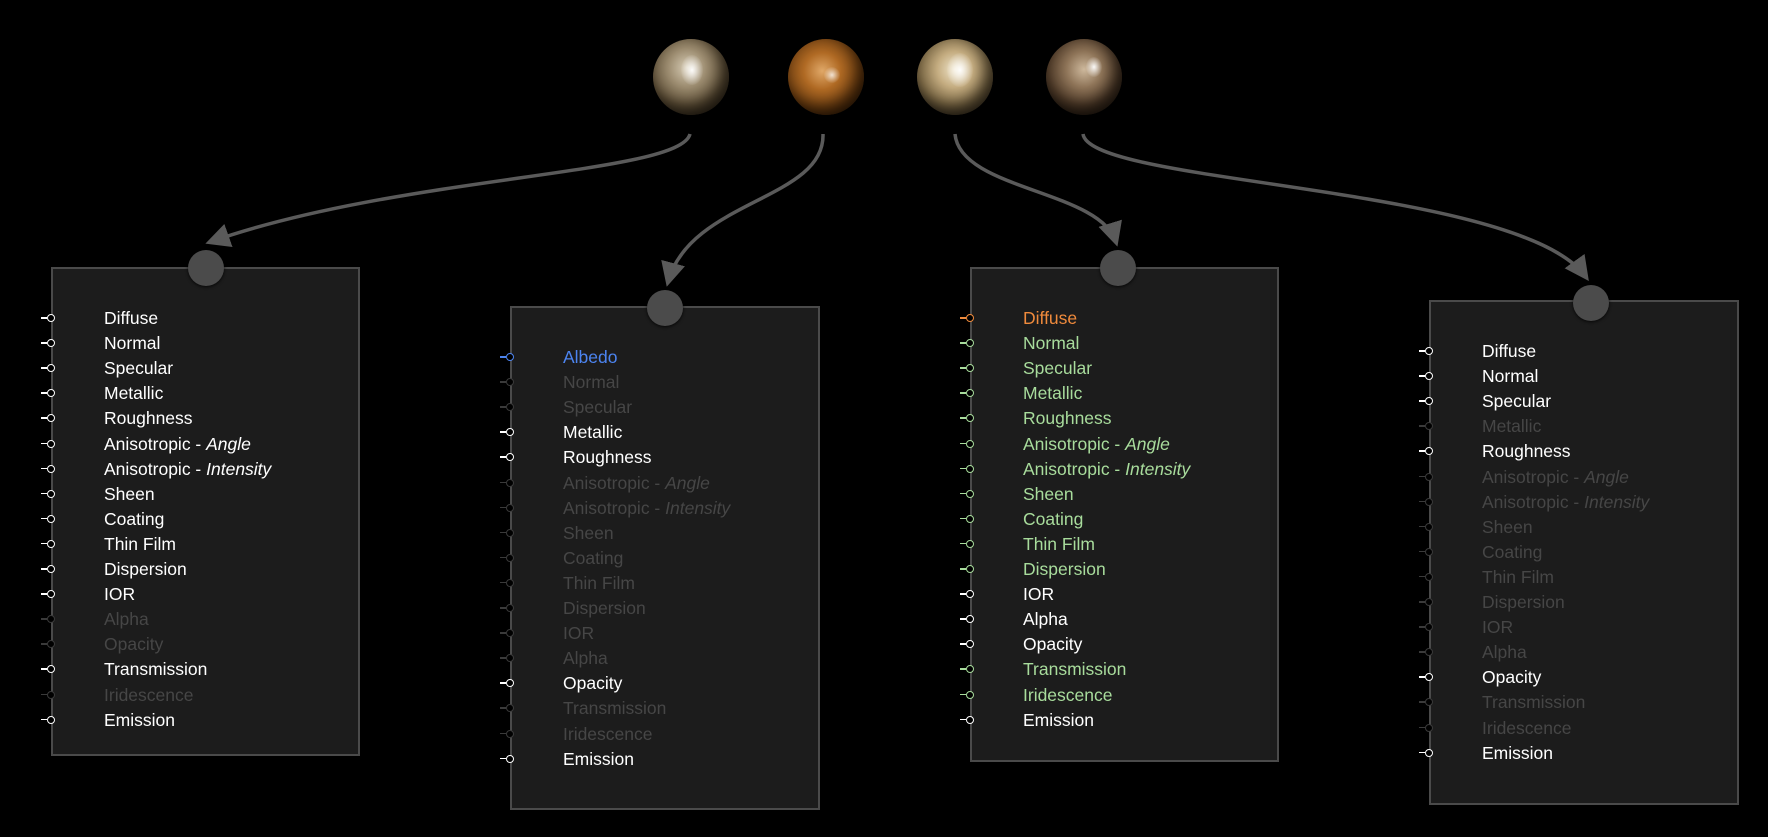 This screenshot has height=837, width=1768. Describe the element at coordinates (1126, 644) in the screenshot. I see `channel-item: Opacity` at that location.